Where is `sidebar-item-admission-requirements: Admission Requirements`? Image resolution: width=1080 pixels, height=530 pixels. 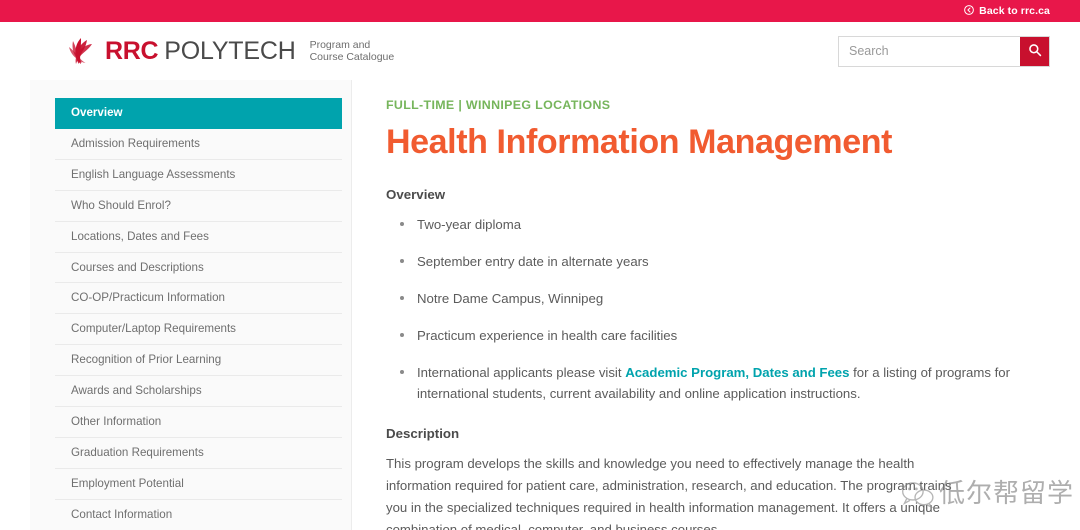
sidebar-item-admission-requirements: Admission Requirements is located at coordinates (198, 144).